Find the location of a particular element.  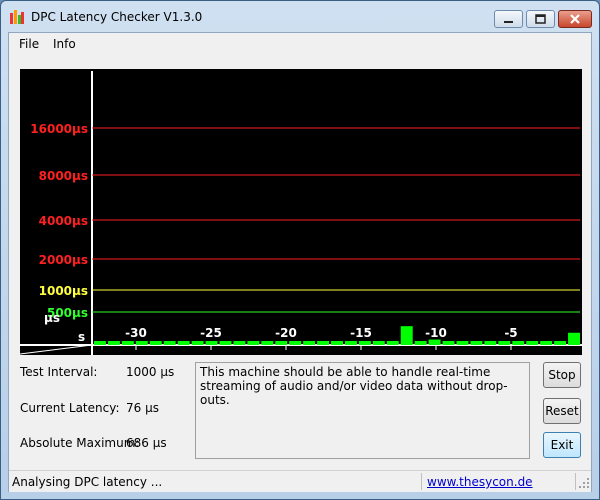

y-tick-label: 1000µs is located at coordinates (63, 291).